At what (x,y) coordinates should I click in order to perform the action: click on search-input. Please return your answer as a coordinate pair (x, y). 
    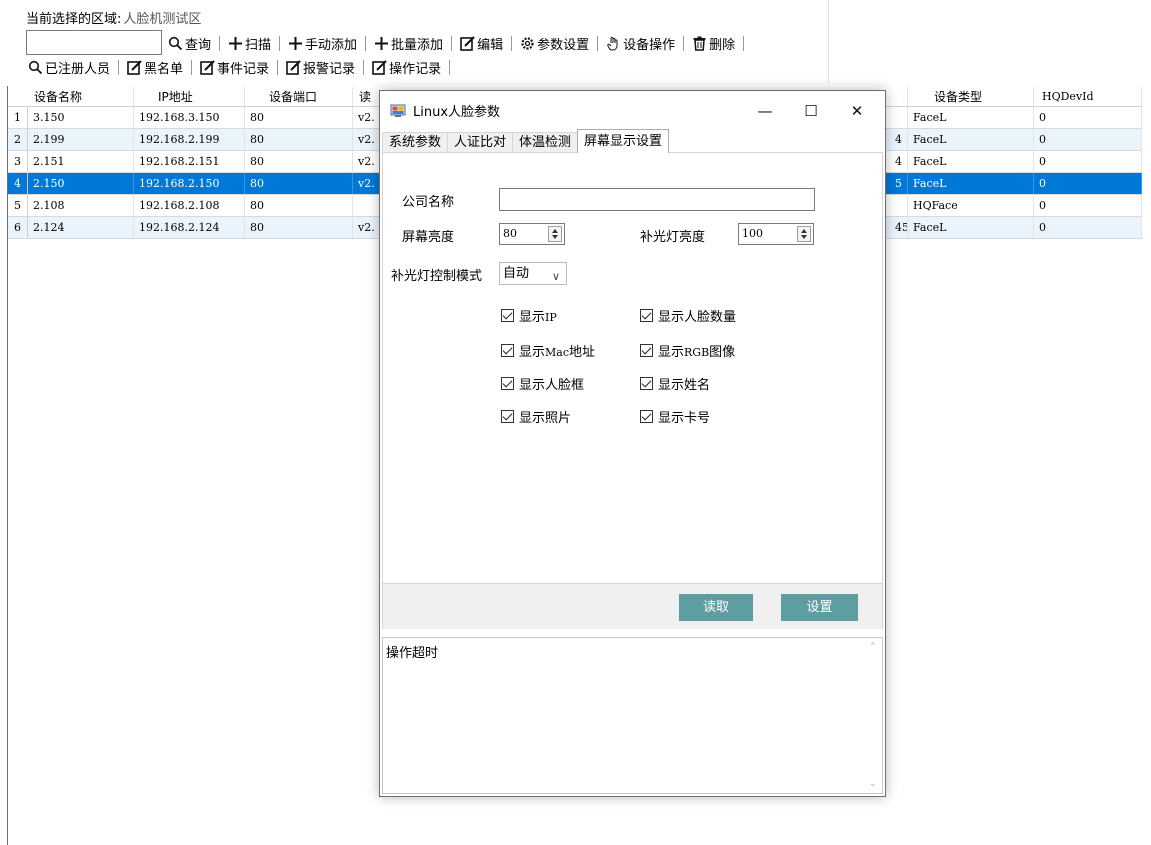
    Looking at the image, I should click on (94, 42).